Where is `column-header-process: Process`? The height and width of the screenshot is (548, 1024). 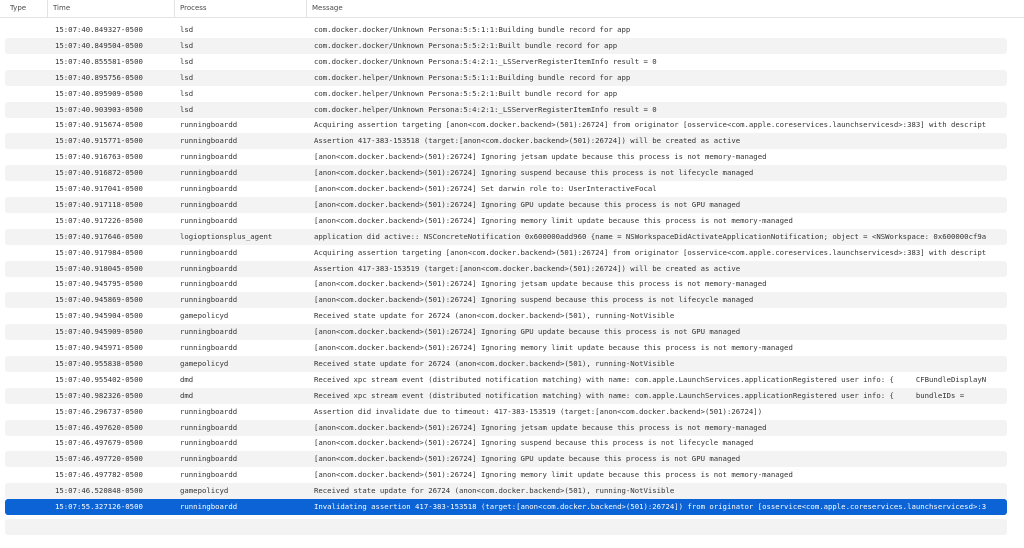
column-header-process: Process is located at coordinates (241, 8).